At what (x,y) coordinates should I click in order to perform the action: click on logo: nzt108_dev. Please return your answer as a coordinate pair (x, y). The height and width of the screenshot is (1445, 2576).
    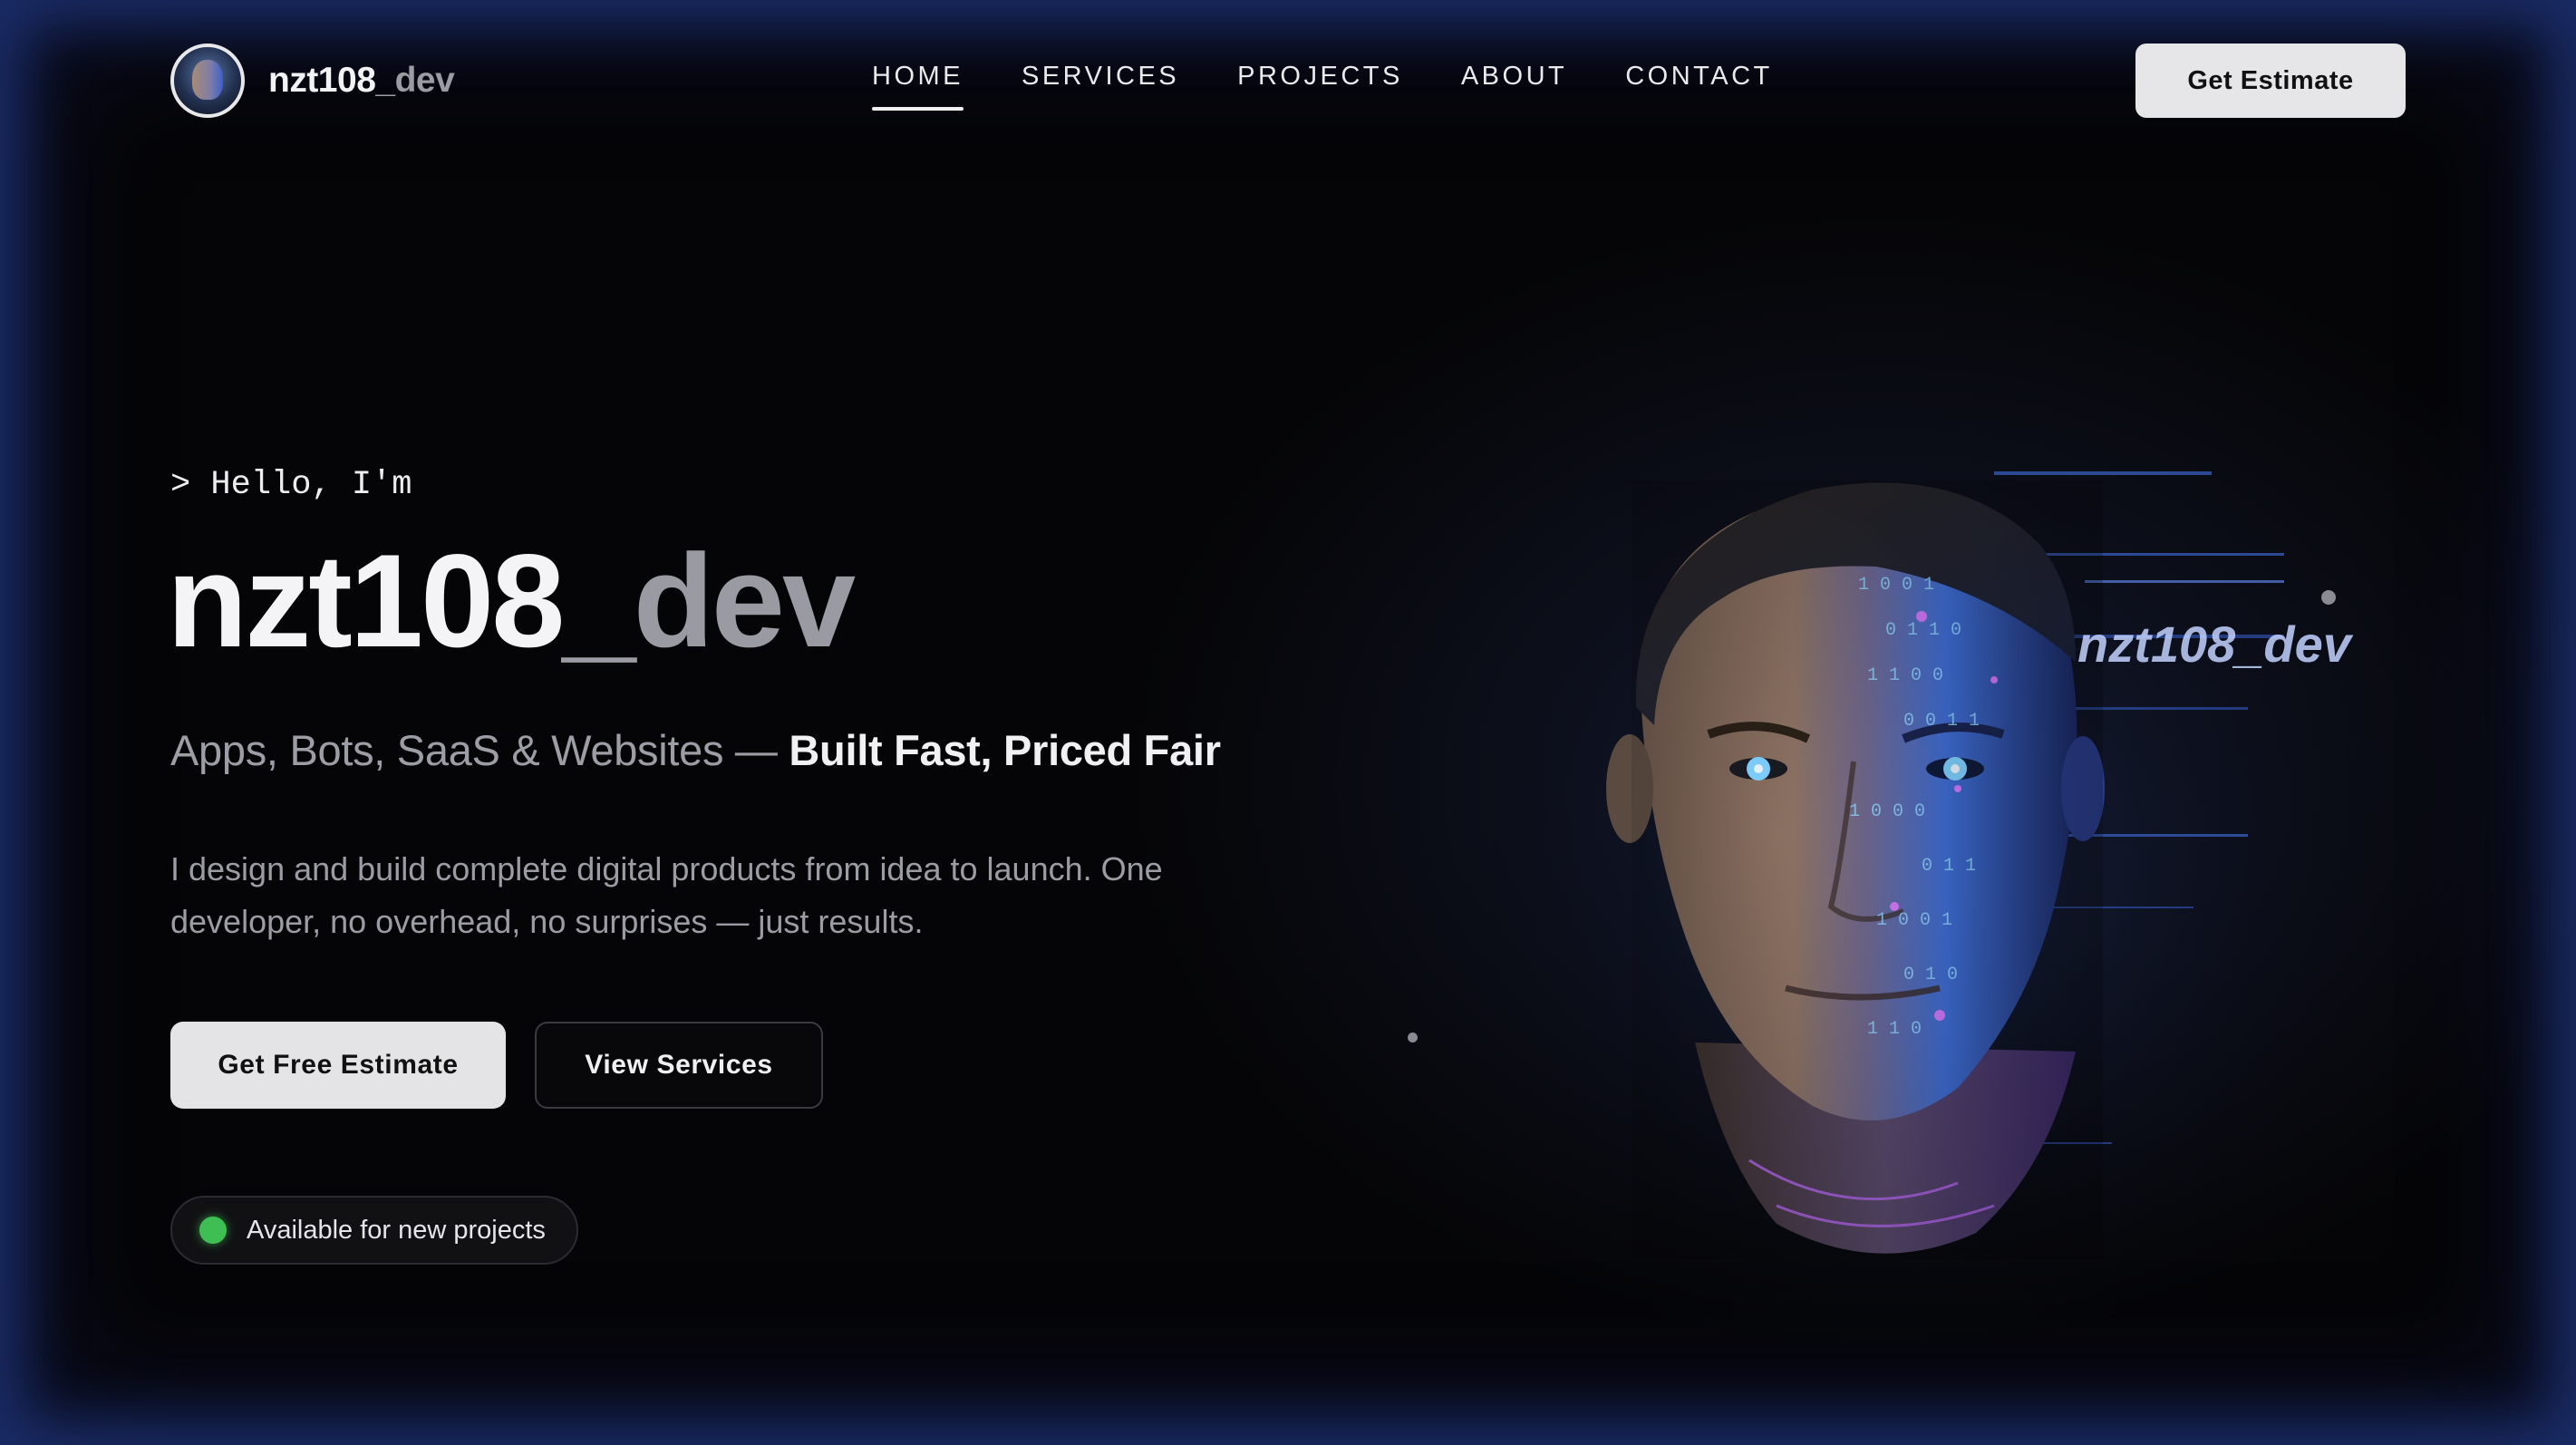
    Looking at the image, I should click on (312, 81).